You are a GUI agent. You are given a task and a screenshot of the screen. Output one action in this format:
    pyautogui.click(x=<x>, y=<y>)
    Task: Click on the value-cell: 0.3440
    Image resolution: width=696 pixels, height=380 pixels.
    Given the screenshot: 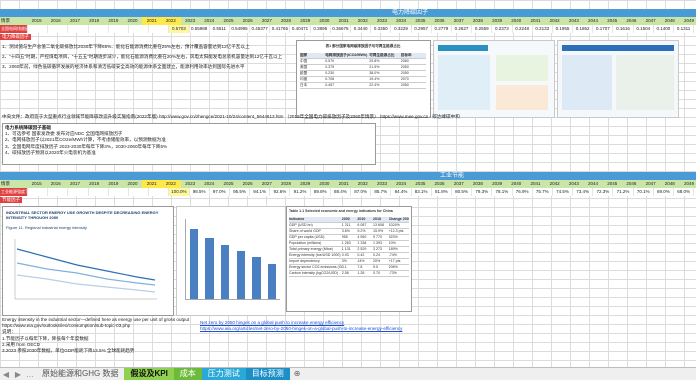 What is the action you would take?
    pyautogui.click(x=361, y=29)
    